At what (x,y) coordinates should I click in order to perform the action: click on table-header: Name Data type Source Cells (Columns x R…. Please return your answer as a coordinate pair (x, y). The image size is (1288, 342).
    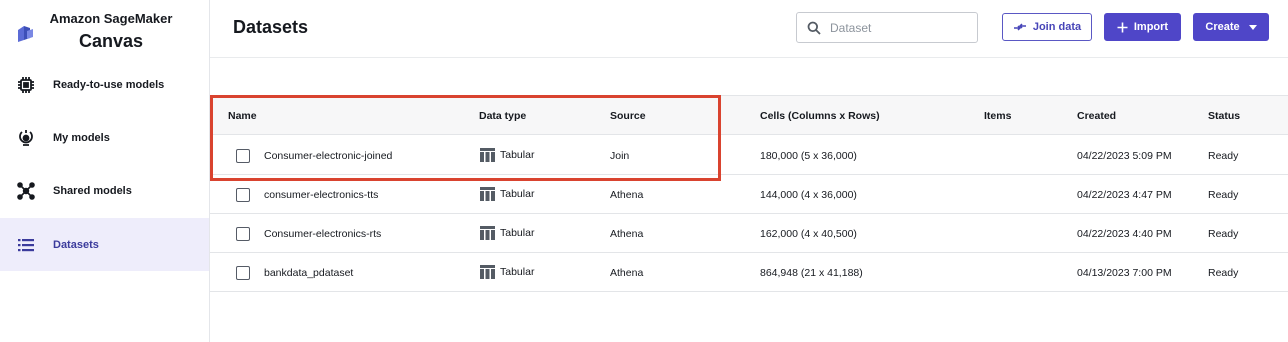
    Looking at the image, I should click on (749, 115).